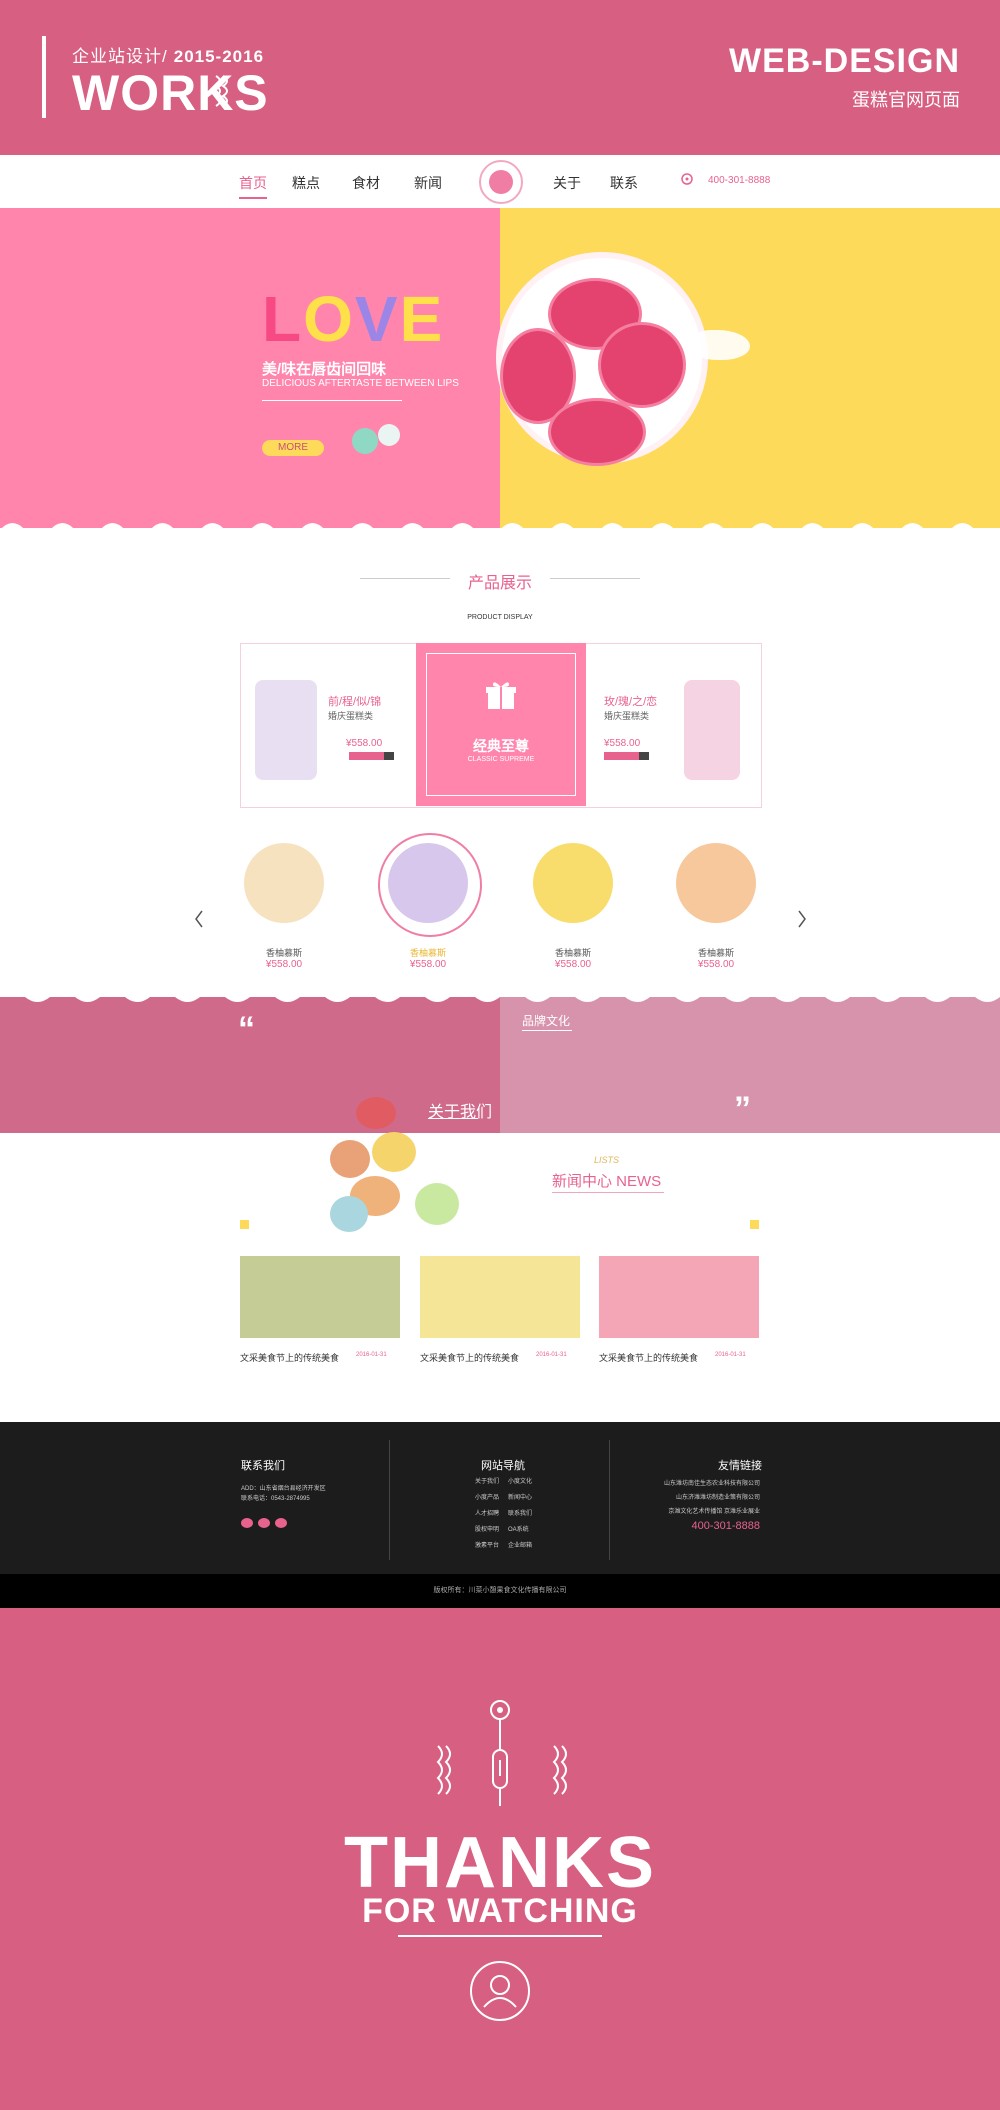 The height and width of the screenshot is (2110, 1000). What do you see at coordinates (624, 183) in the screenshot?
I see `nav-item-contact: 联系` at bounding box center [624, 183].